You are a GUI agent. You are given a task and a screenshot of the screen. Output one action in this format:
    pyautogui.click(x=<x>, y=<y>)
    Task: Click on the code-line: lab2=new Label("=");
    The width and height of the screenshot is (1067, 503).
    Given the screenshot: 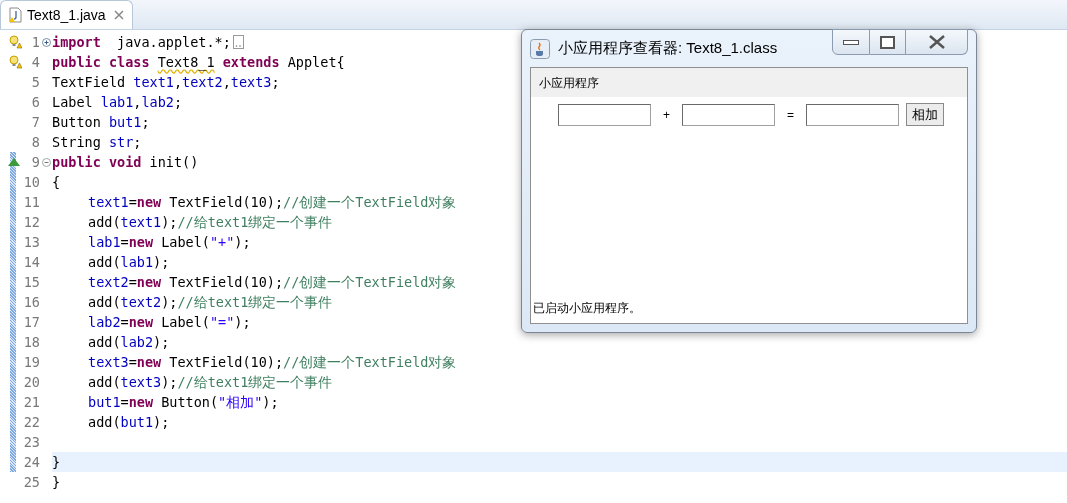 What is the action you would take?
    pyautogui.click(x=169, y=322)
    